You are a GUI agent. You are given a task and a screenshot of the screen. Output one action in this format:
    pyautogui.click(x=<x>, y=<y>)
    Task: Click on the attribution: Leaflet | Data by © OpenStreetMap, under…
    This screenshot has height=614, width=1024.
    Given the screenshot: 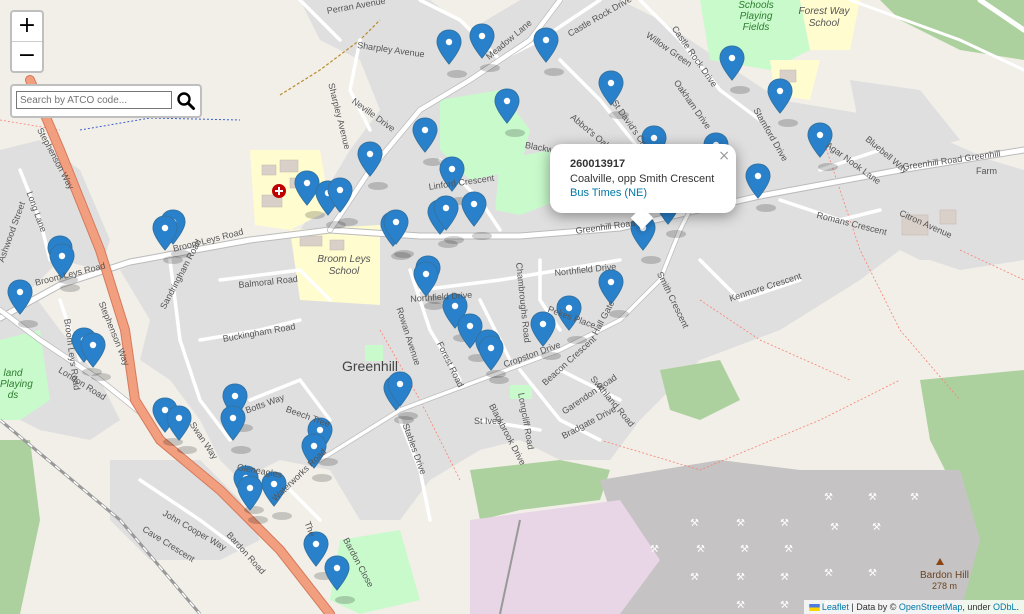 What is the action you would take?
    pyautogui.click(x=913, y=607)
    